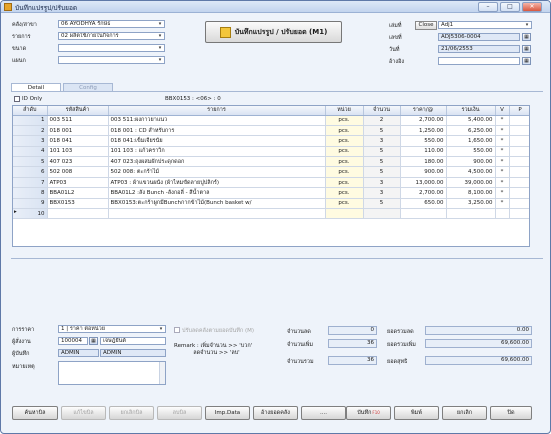 This screenshot has width=551, height=434. I want to click on import-data-button: Imp.Data, so click(227, 413).